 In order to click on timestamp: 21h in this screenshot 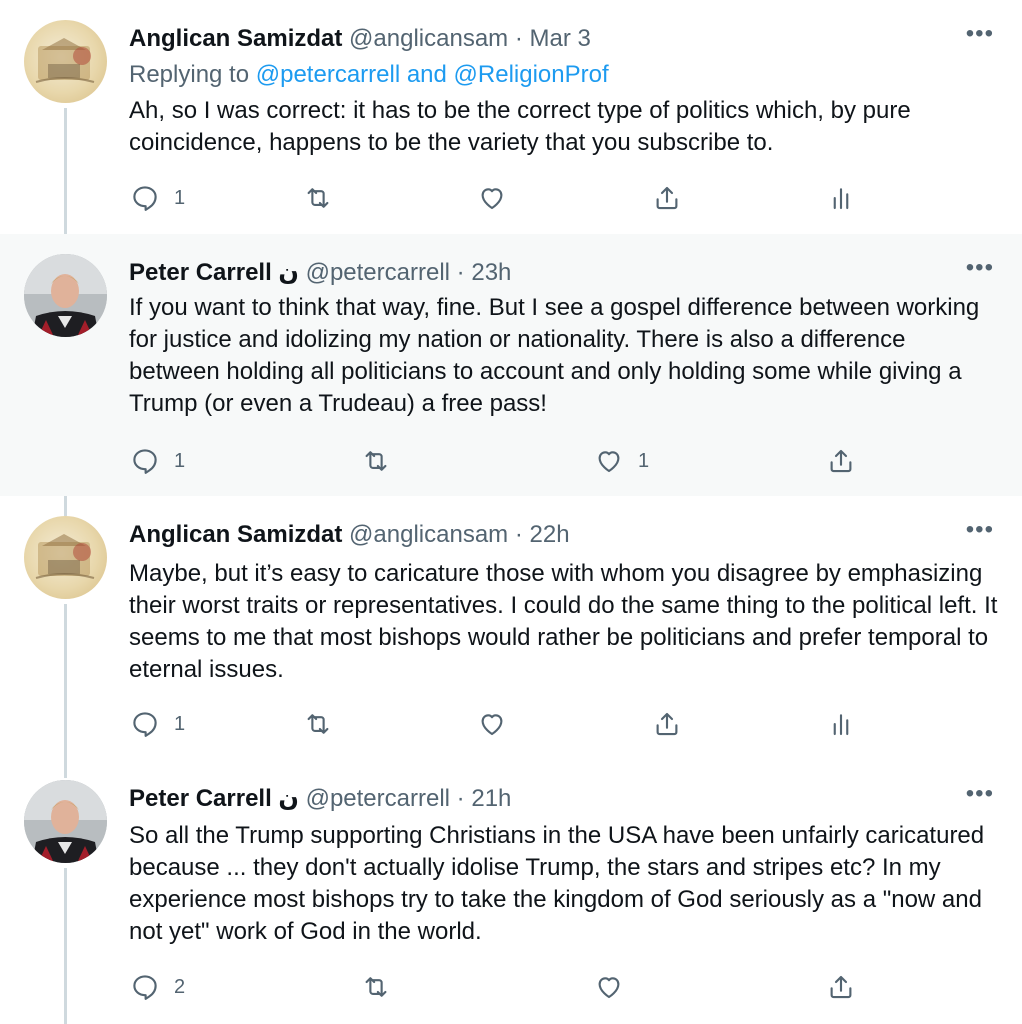, I will do `click(491, 798)`.